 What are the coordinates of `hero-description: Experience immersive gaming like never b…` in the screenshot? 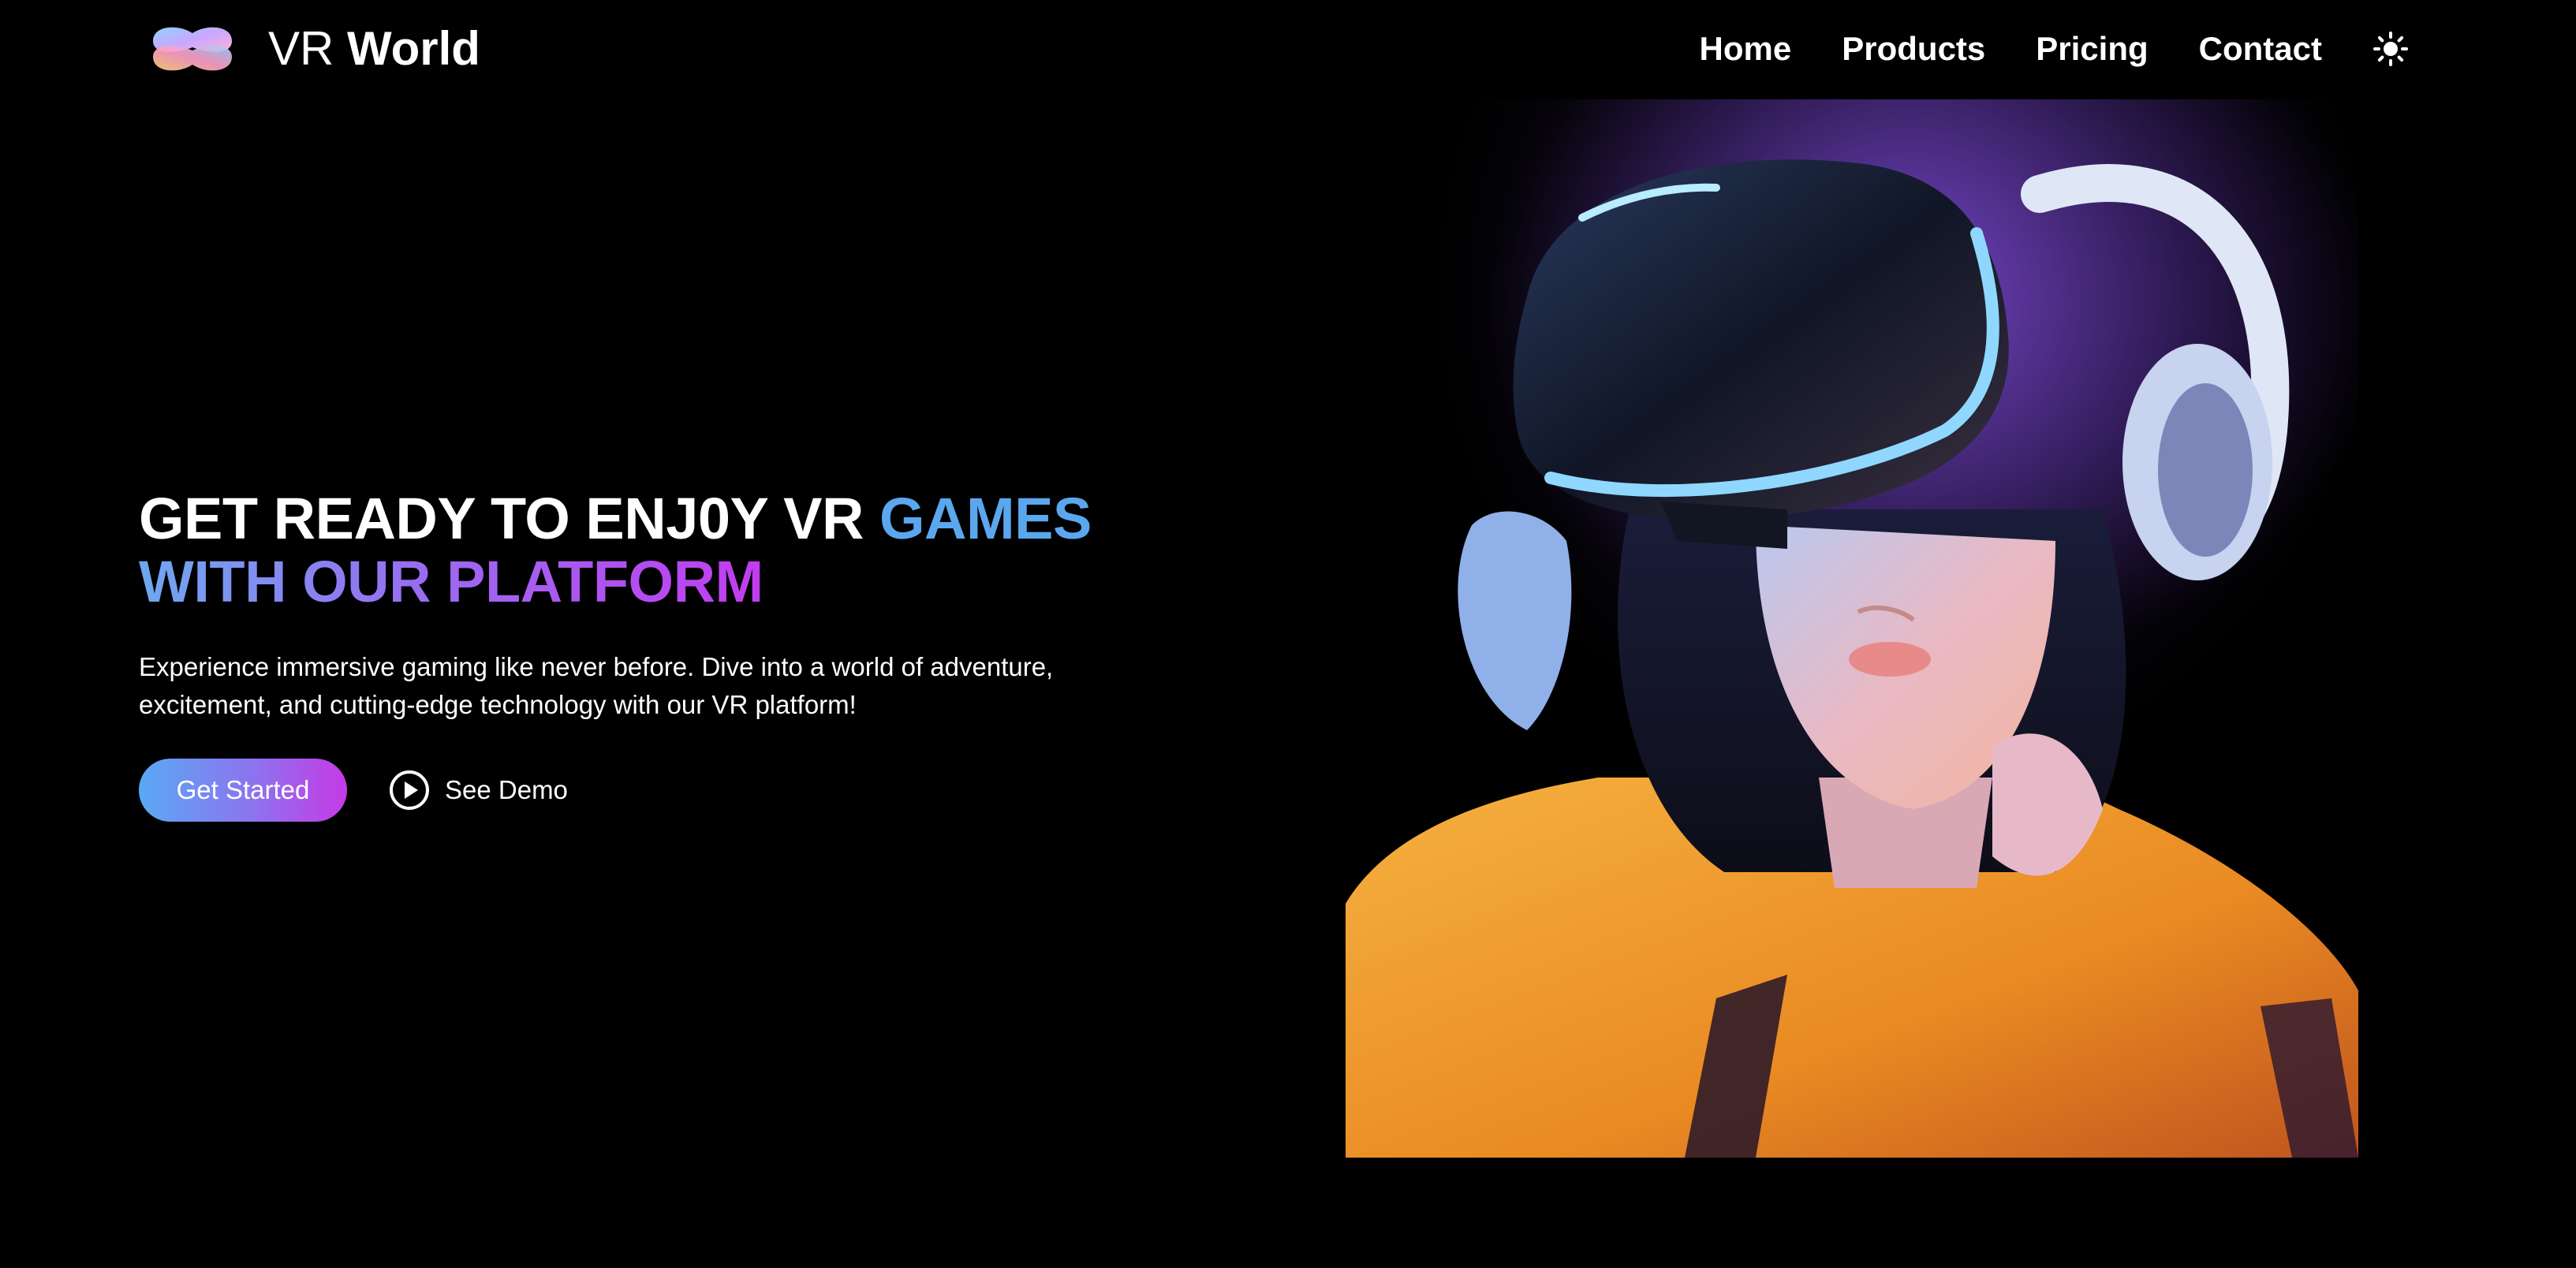 It's located at (596, 686).